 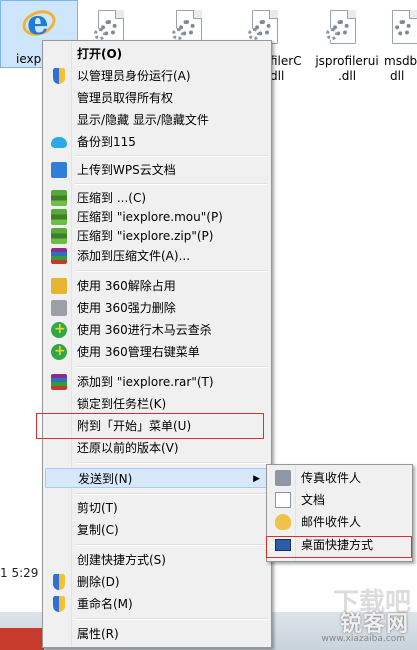 I want to click on menu-item-upload-wps: 上传到WPS云文档, so click(x=157, y=170).